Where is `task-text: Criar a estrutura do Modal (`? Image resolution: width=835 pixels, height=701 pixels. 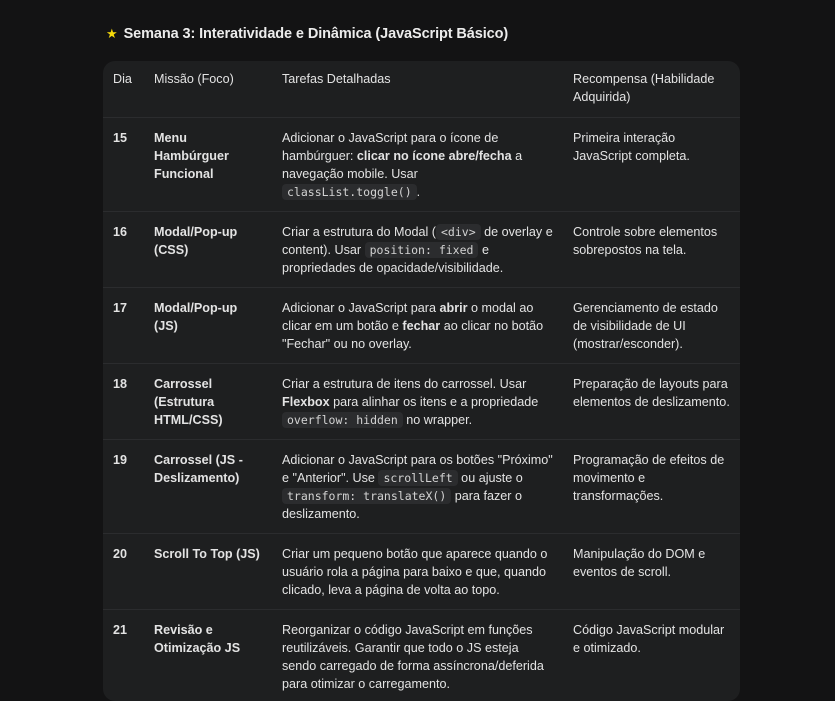 task-text: Criar a estrutura do Modal ( is located at coordinates (359, 232).